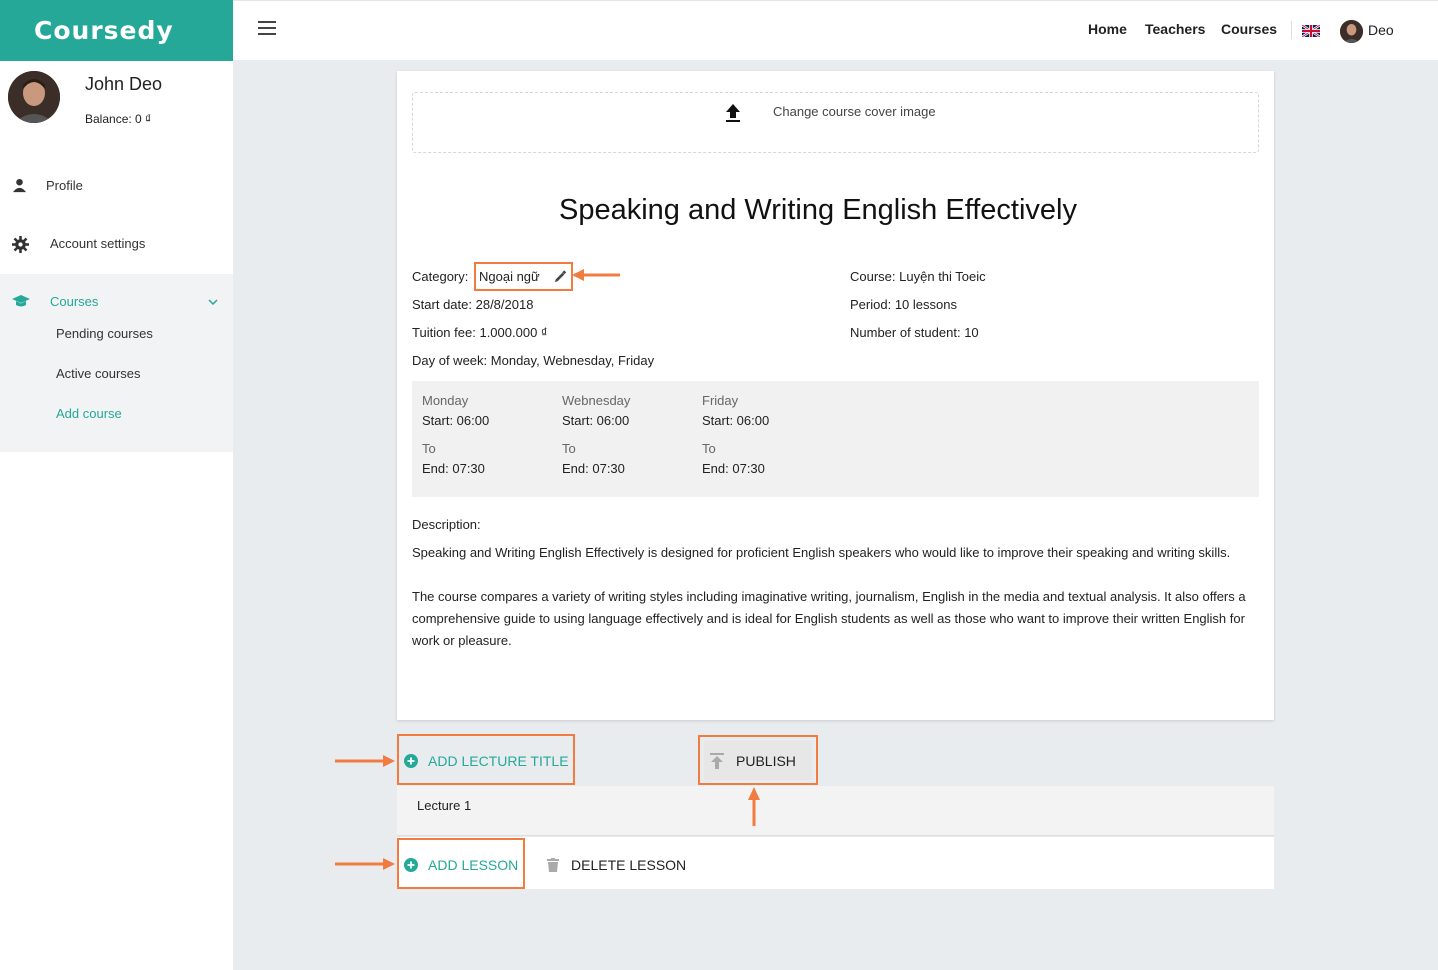  Describe the element at coordinates (116, 301) in the screenshot. I see `sidebar-item-courses: Courses` at that location.